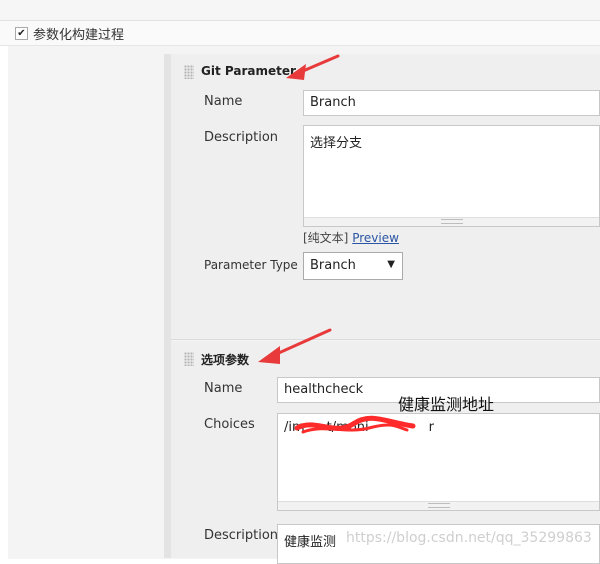  What do you see at coordinates (336, 143) in the screenshot?
I see `description-text: 选择分支` at bounding box center [336, 143].